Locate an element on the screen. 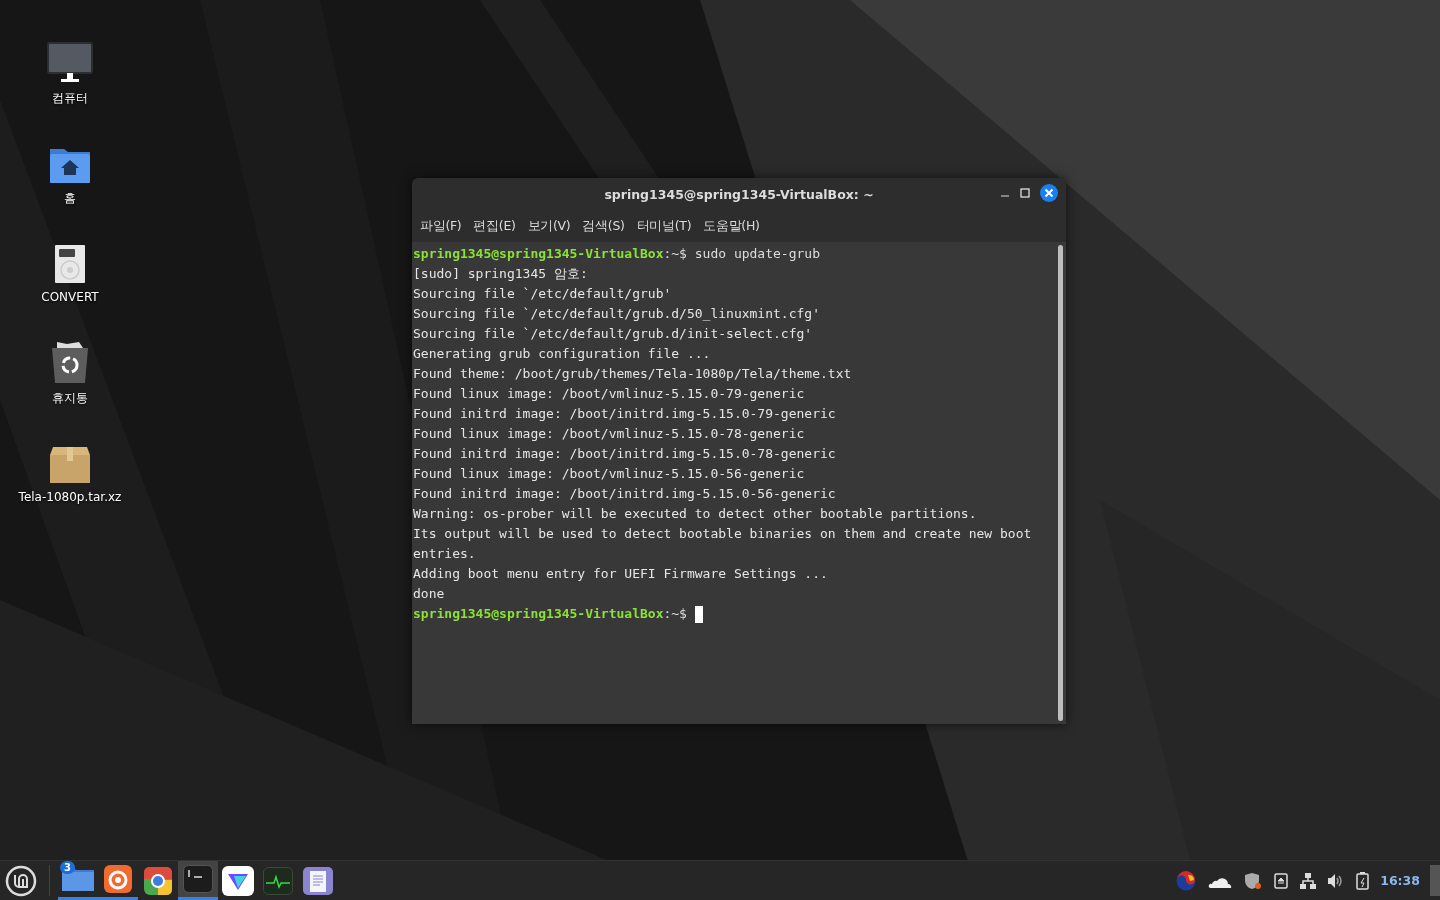 The image size is (1440, 900). terminal-line: Found linux image: /boot/vmlinuz-5.15.0-56-generic is located at coordinates (609, 474).